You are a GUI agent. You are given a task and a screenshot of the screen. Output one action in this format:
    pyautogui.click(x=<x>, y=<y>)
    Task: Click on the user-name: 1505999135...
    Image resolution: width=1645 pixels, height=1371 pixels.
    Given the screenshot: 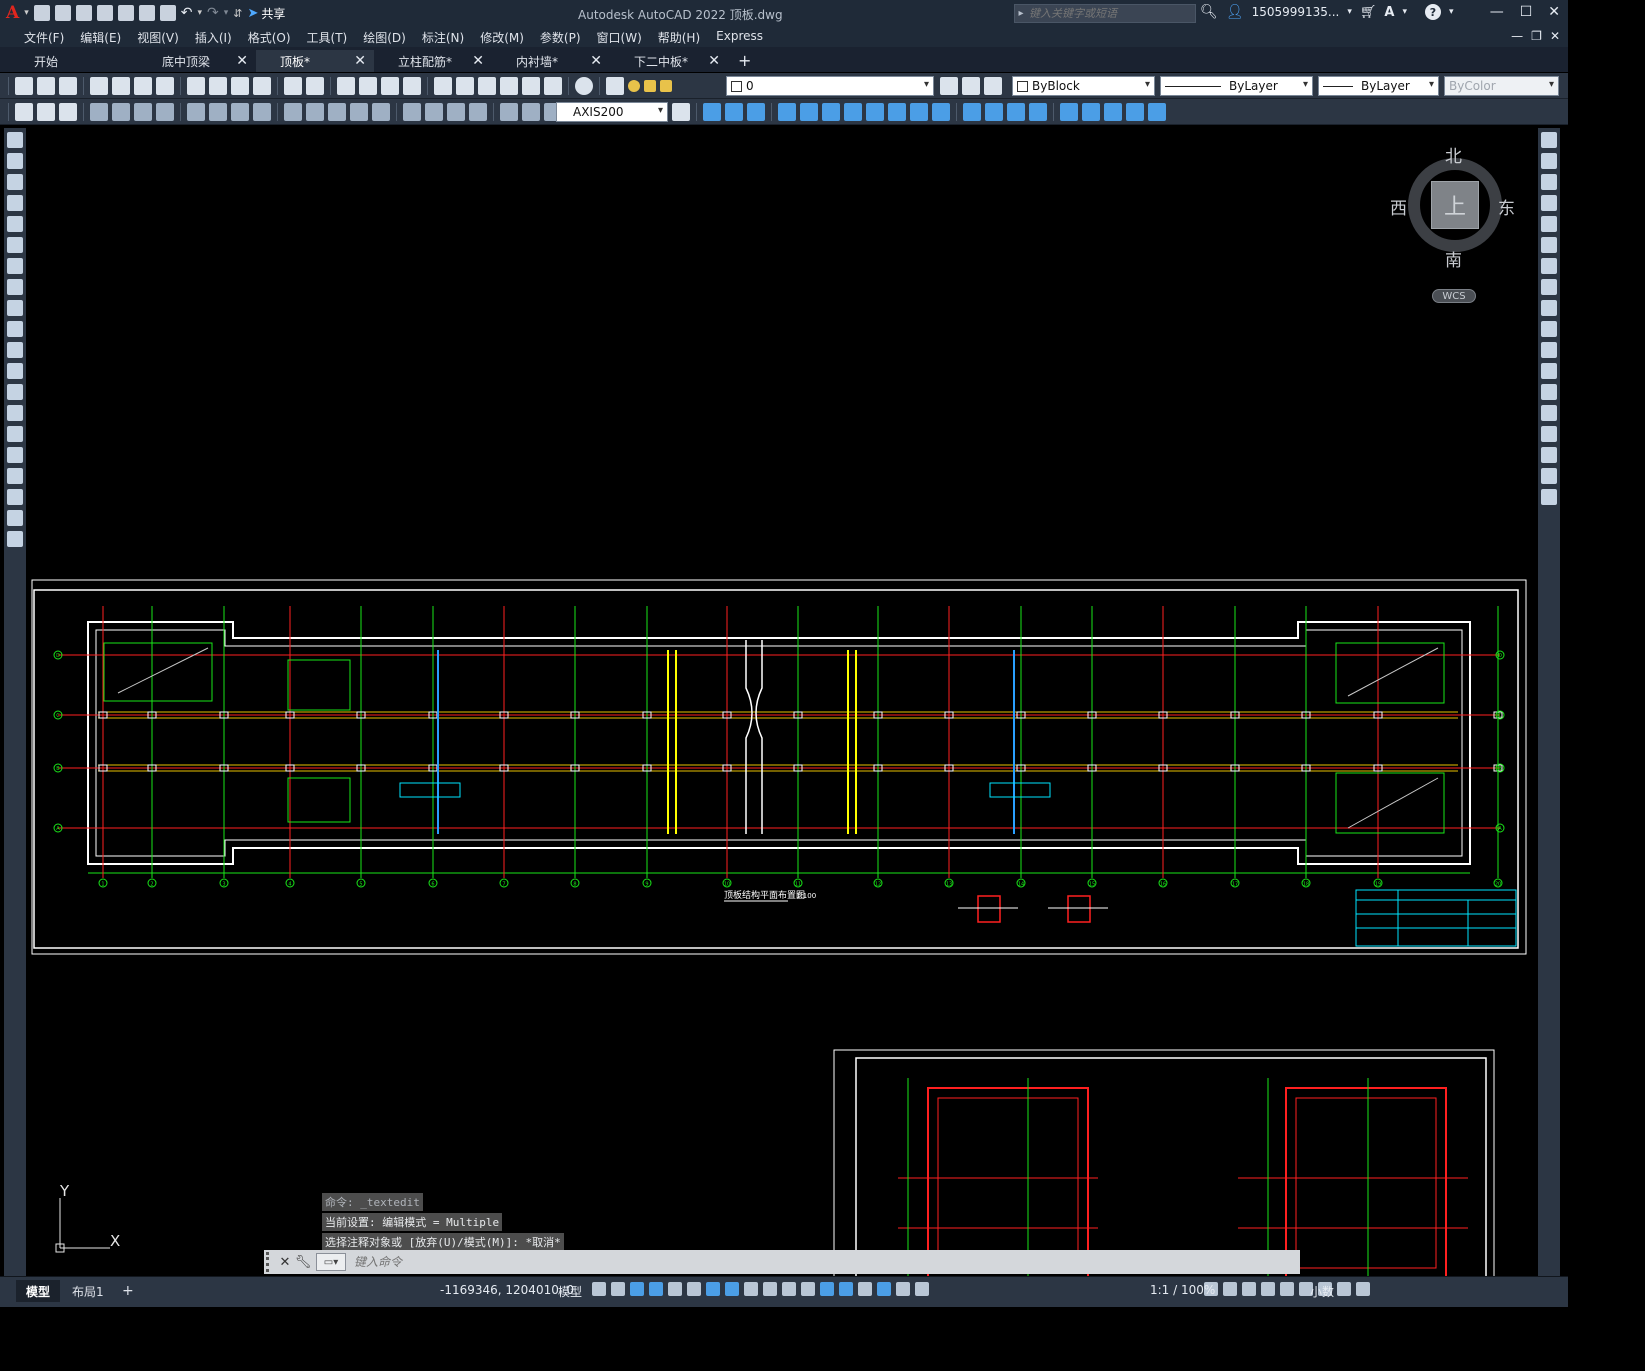 What is the action you would take?
    pyautogui.click(x=1296, y=12)
    